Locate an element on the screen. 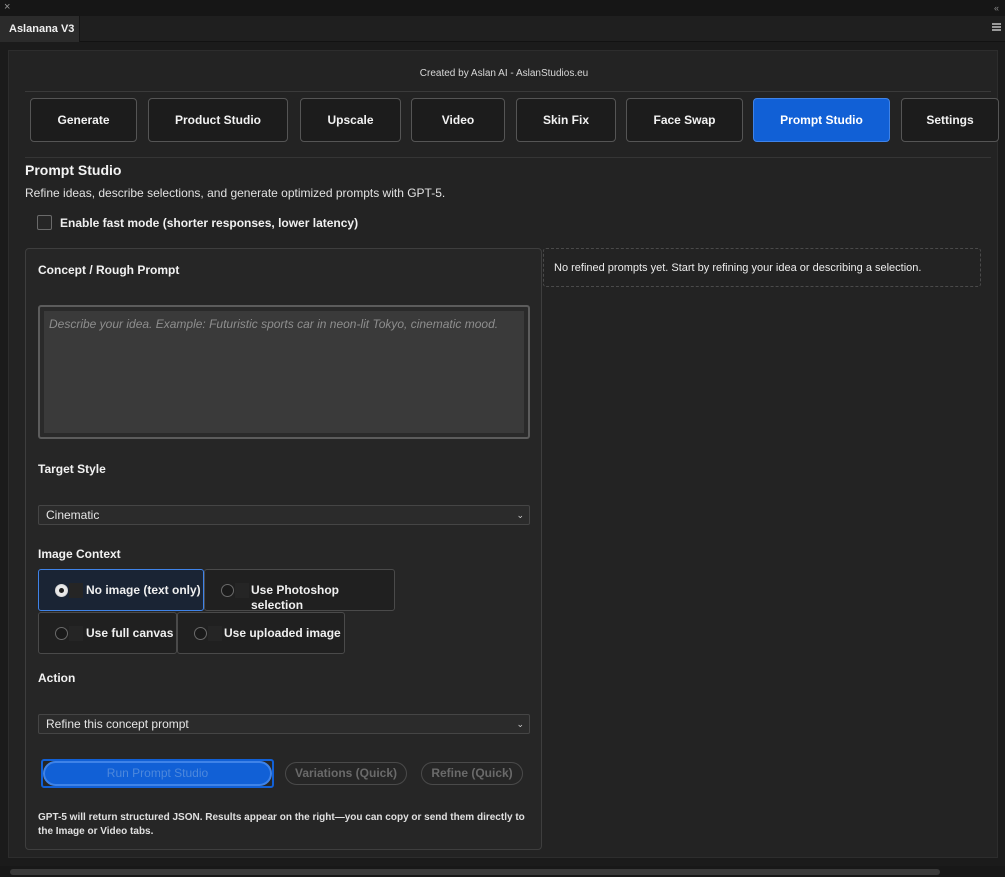 The height and width of the screenshot is (877, 1005). panel-tab-bar: Aslanana V3 is located at coordinates (502, 29).